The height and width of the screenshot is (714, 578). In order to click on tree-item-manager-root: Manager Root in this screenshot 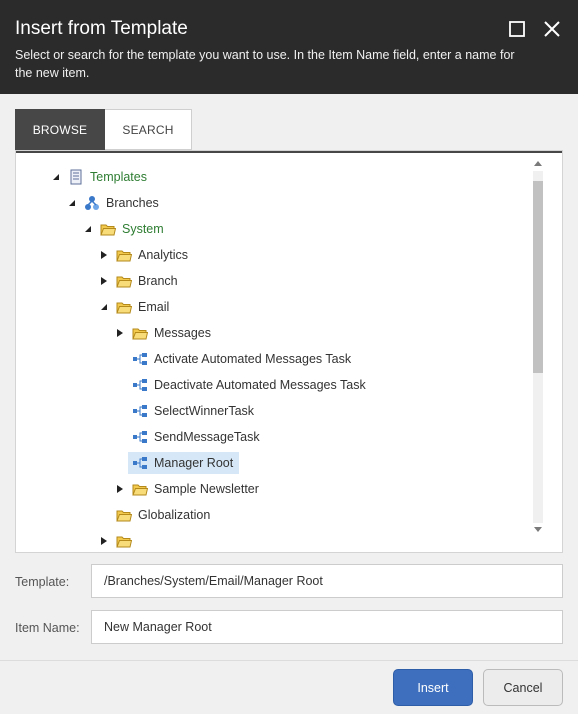, I will do `click(184, 463)`.